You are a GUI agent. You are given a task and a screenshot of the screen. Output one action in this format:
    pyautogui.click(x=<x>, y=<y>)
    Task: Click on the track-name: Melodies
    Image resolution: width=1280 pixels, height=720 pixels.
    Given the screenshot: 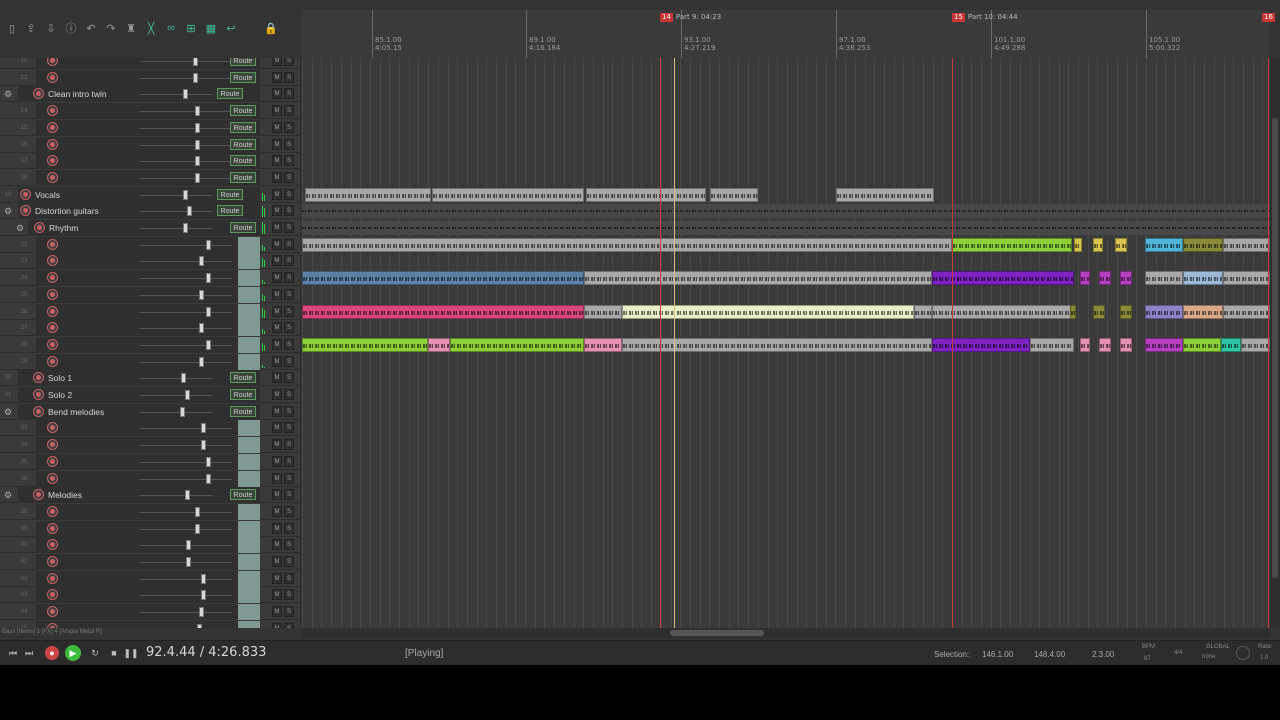 What is the action you would take?
    pyautogui.click(x=65, y=495)
    